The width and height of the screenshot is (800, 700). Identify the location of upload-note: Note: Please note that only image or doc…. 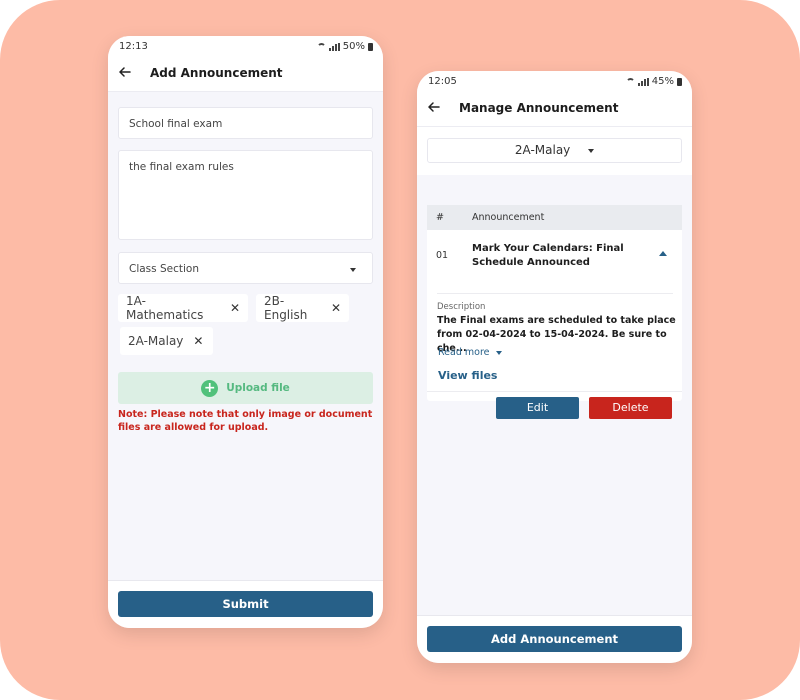
(245, 421).